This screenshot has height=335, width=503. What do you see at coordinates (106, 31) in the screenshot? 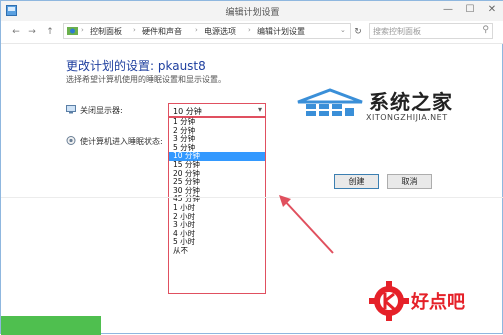
I see `breadcrumb-control-panel: 控制面板` at bounding box center [106, 31].